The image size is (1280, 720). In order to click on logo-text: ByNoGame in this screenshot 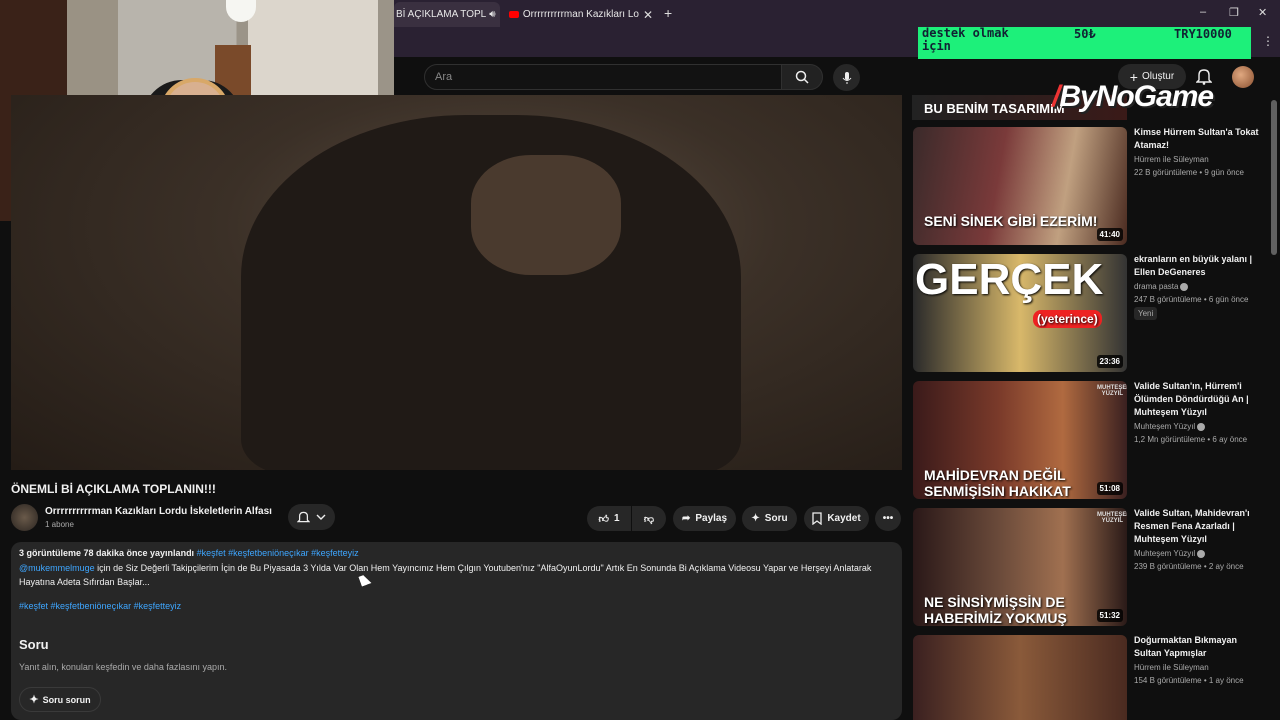, I will do `click(1136, 96)`.